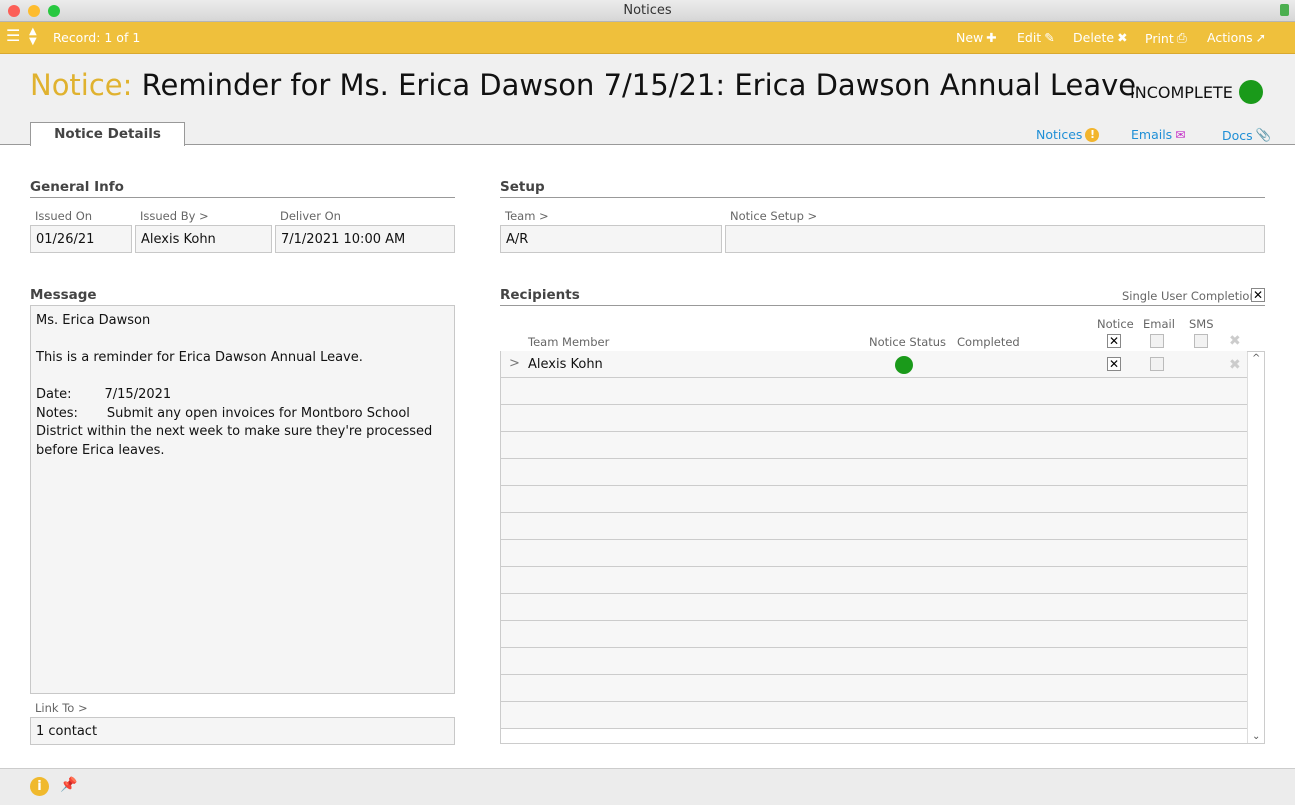 Image resolution: width=1295 pixels, height=805 pixels. Describe the element at coordinates (33, 37) in the screenshot. I see `record-nav-icon: ▲ ▼` at that location.